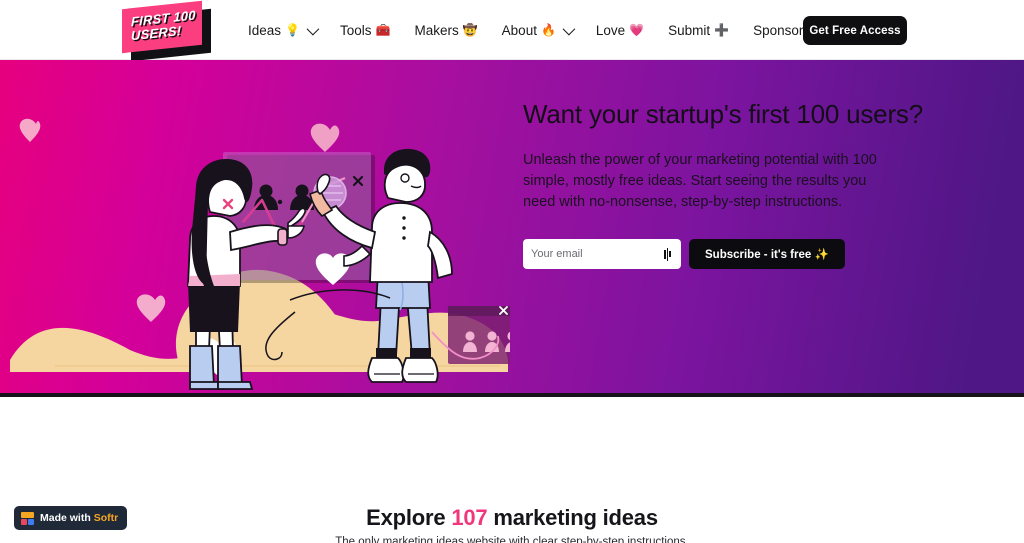  I want to click on email-field-wrapper: Your email, so click(602, 254).